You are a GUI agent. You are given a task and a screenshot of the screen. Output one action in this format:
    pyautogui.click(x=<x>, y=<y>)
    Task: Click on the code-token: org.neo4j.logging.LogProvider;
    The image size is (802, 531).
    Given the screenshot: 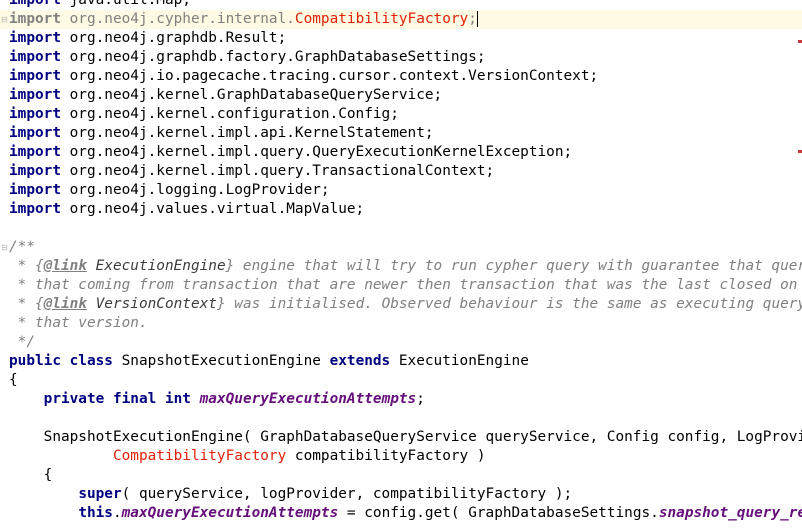 What is the action you would take?
    pyautogui.click(x=195, y=190)
    